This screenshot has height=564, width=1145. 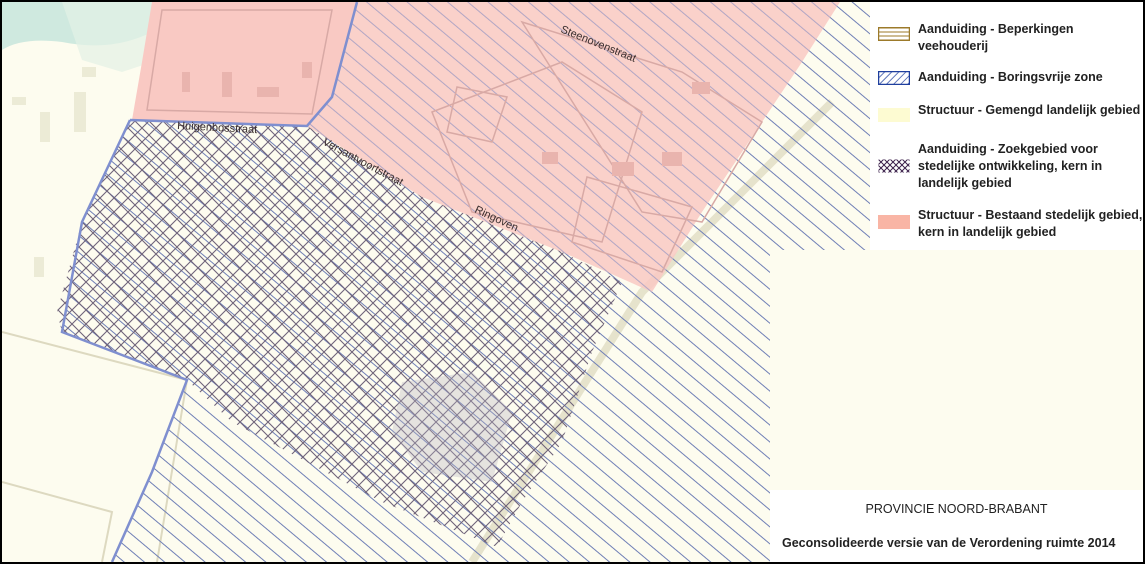 What do you see at coordinates (894, 34) in the screenshot?
I see `horizontal-lines-swatch-icon` at bounding box center [894, 34].